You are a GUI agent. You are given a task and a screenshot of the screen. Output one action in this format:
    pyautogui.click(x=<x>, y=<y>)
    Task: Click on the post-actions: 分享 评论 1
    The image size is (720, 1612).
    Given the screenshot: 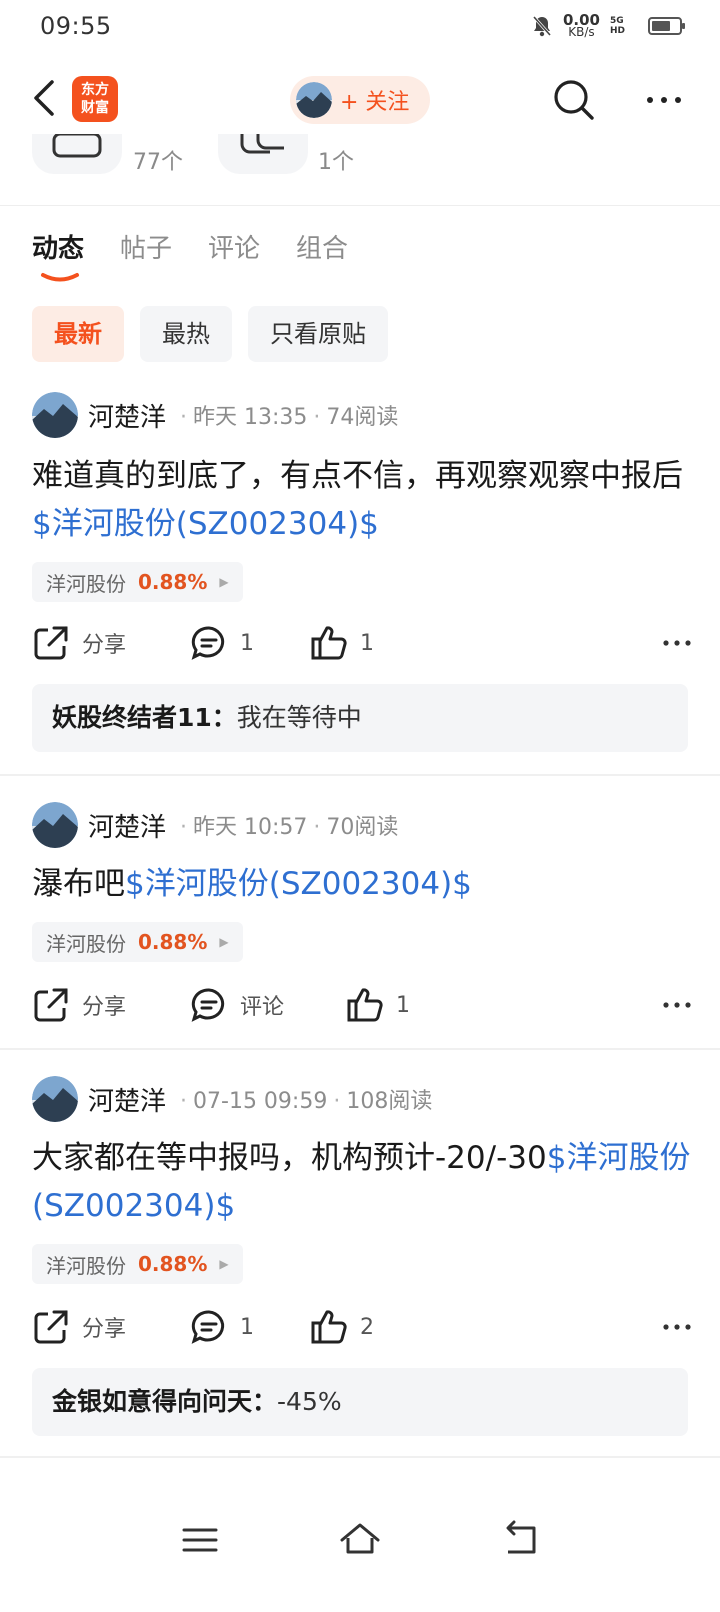 What is the action you would take?
    pyautogui.click(x=362, y=1005)
    